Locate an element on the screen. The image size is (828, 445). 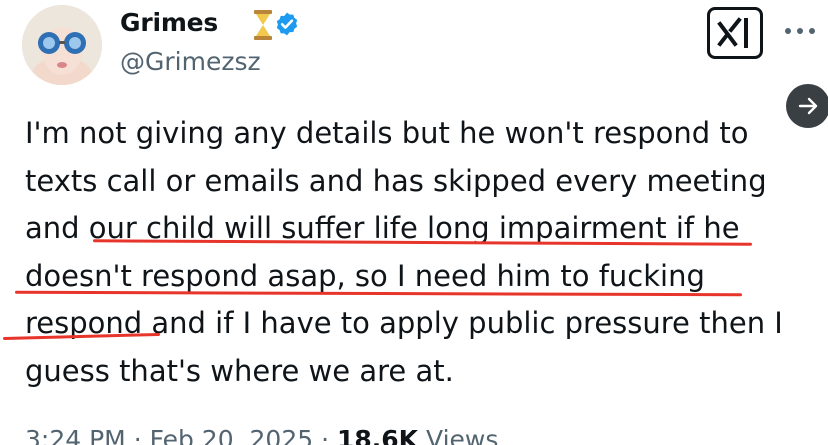
author-display-name: Grimes is located at coordinates (169, 23).